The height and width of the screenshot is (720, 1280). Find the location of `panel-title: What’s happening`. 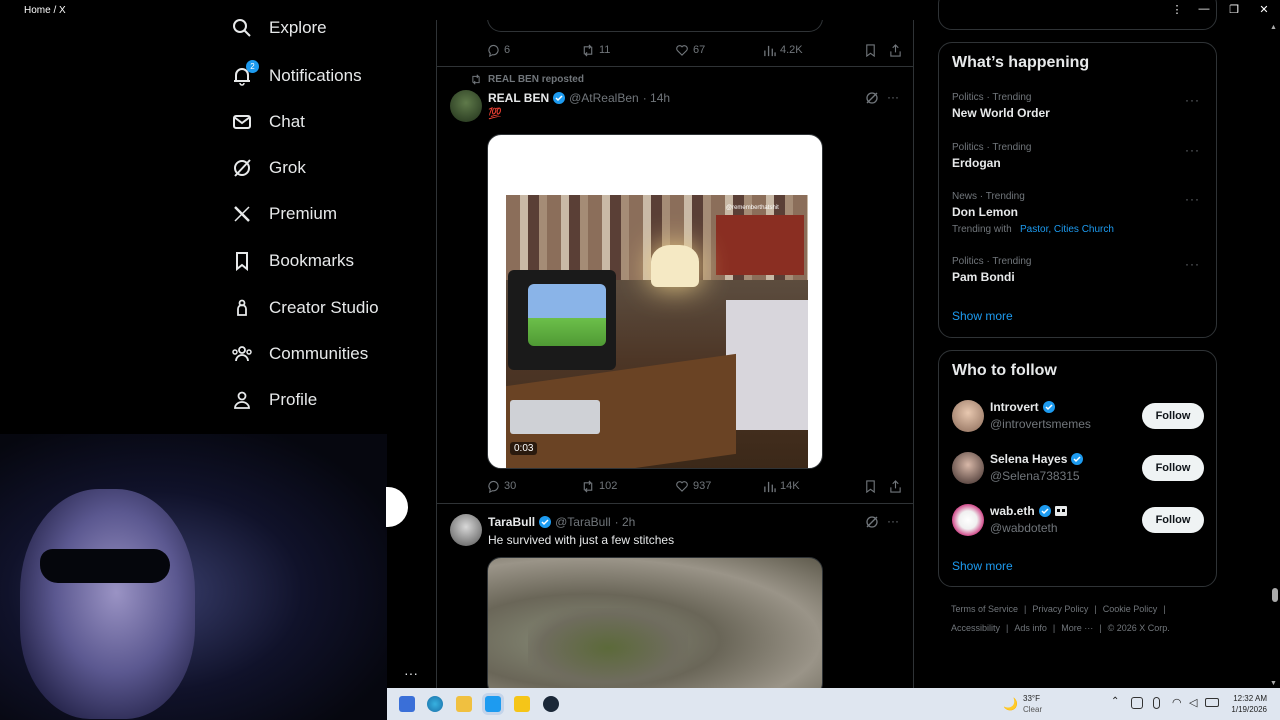

panel-title: What’s happening is located at coordinates (1021, 62).